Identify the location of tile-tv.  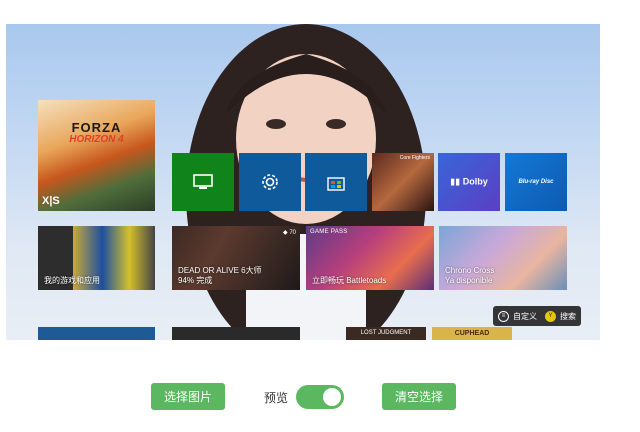
(203, 182).